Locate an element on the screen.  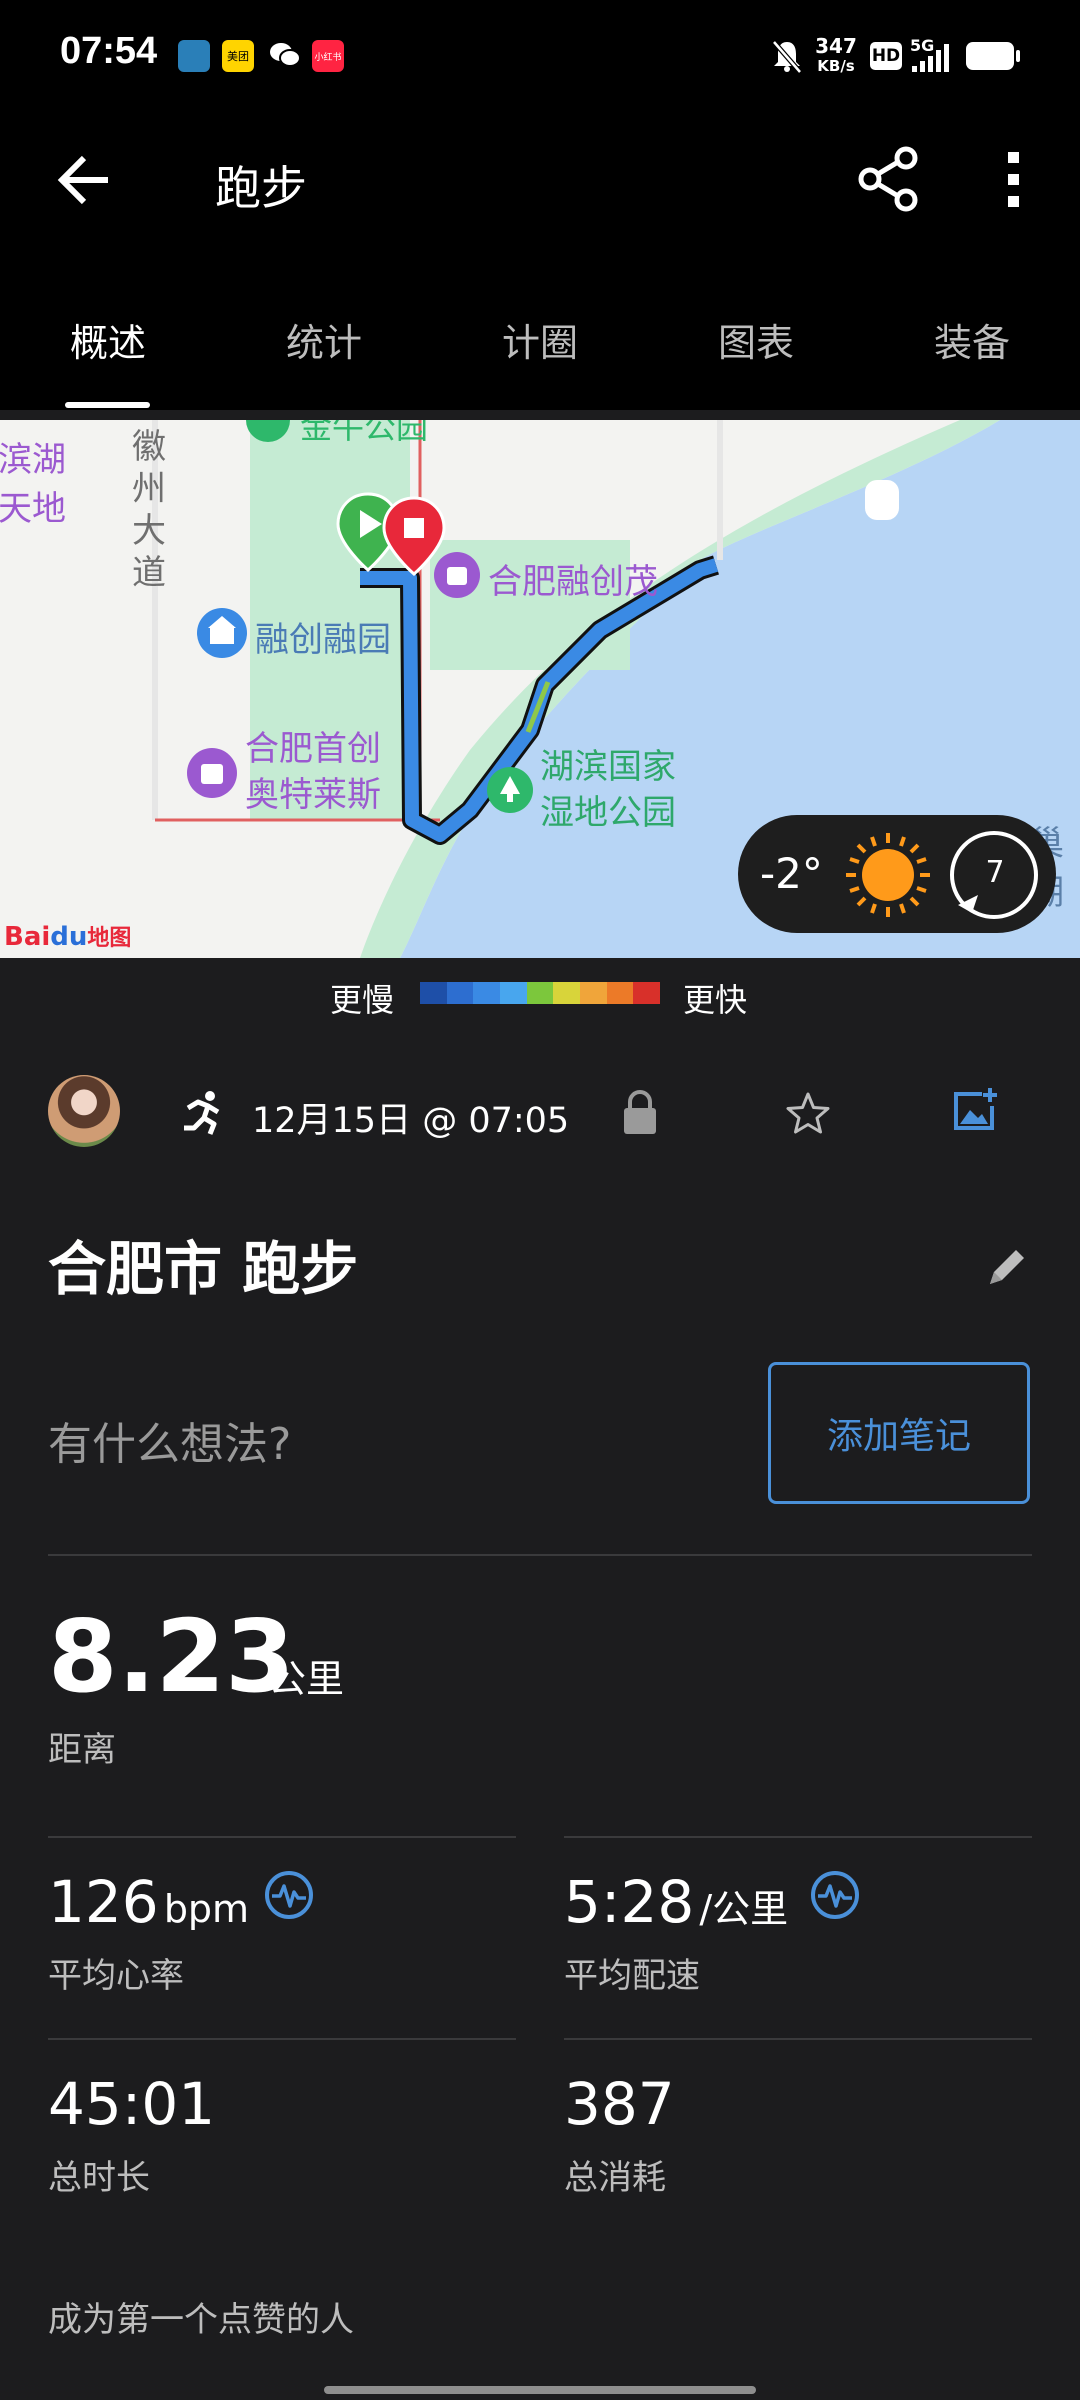
distance-unit: 公里 is located at coordinates (306, 1679).